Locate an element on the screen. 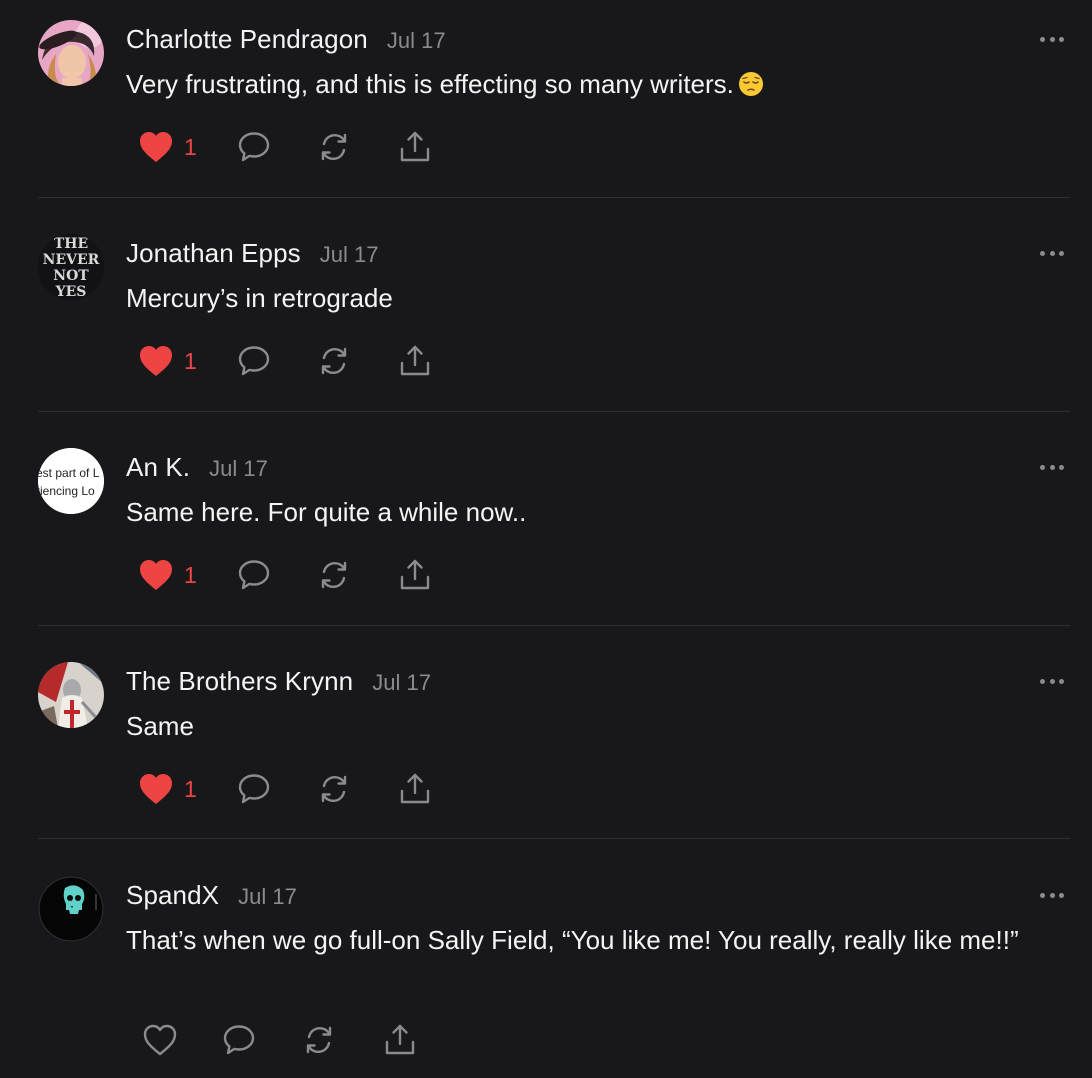  comment-header: Charlotte Pendragon Jul 17 is located at coordinates (286, 40).